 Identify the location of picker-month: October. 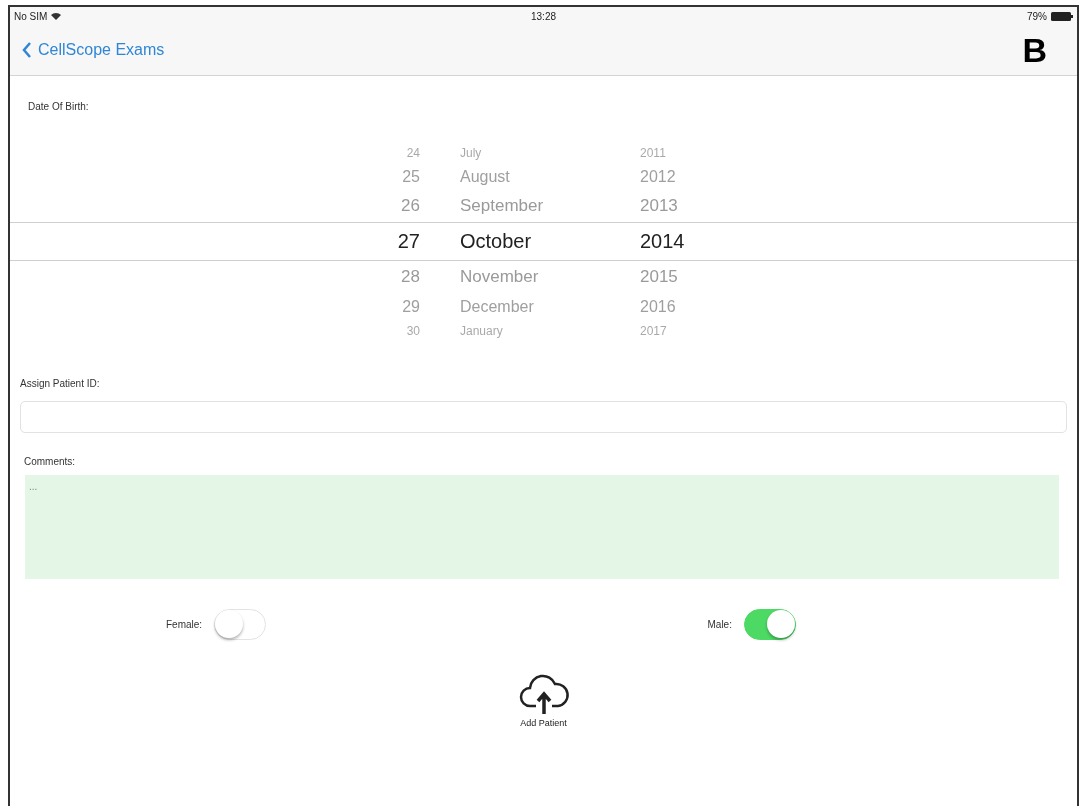
(496, 241).